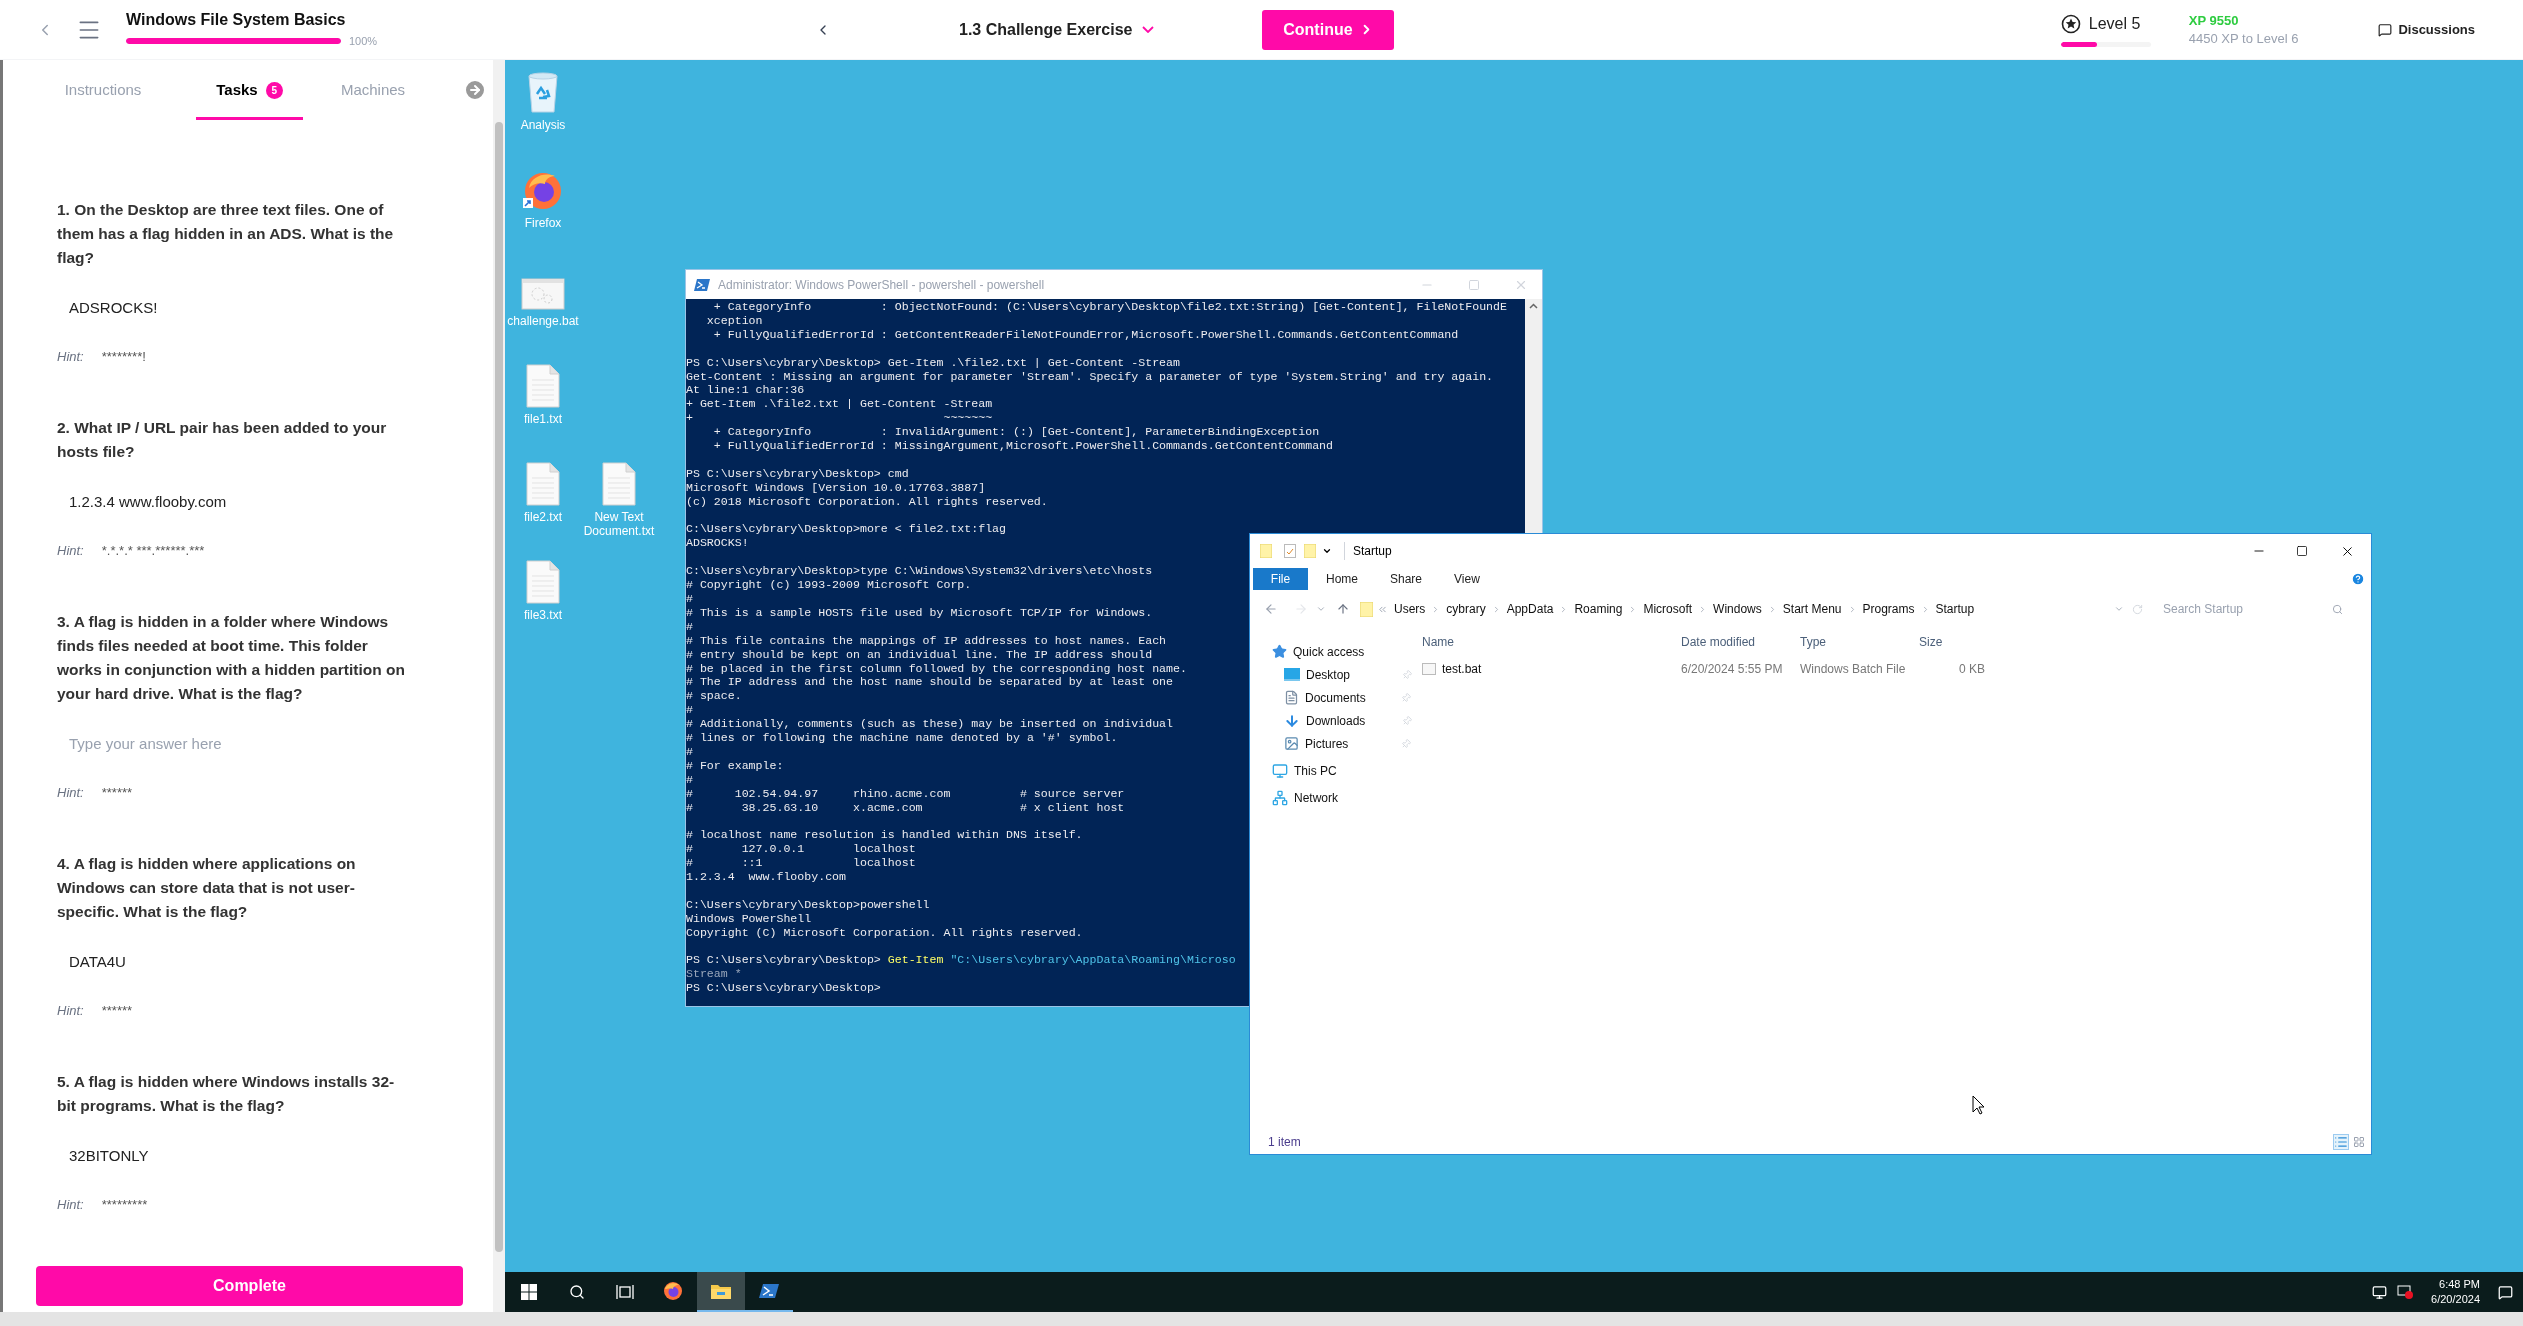  I want to click on hint-text: *********, so click(124, 1205).